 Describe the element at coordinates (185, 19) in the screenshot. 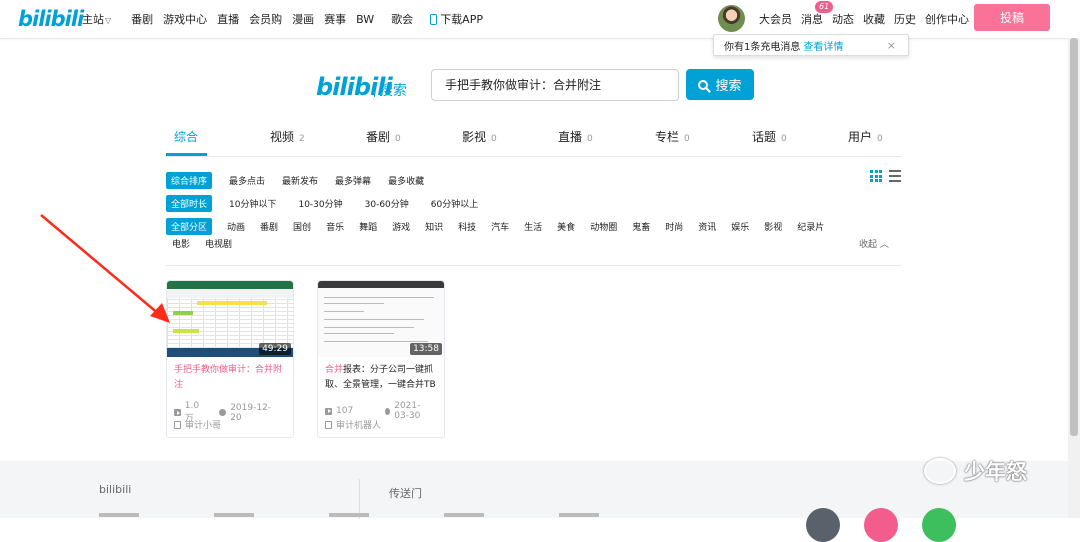

I see `nav-item-game-center: 游戏中心` at that location.